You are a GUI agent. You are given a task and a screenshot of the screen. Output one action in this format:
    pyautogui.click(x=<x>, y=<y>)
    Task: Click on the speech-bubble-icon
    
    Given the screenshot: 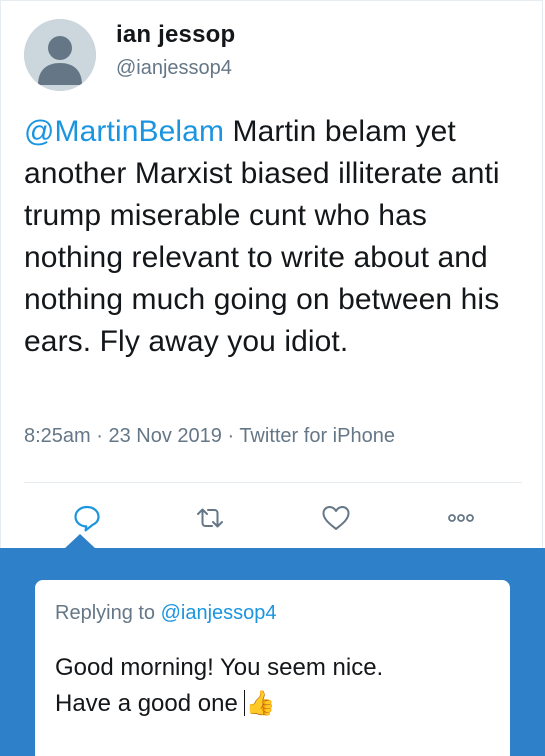 What is the action you would take?
    pyautogui.click(x=87, y=518)
    